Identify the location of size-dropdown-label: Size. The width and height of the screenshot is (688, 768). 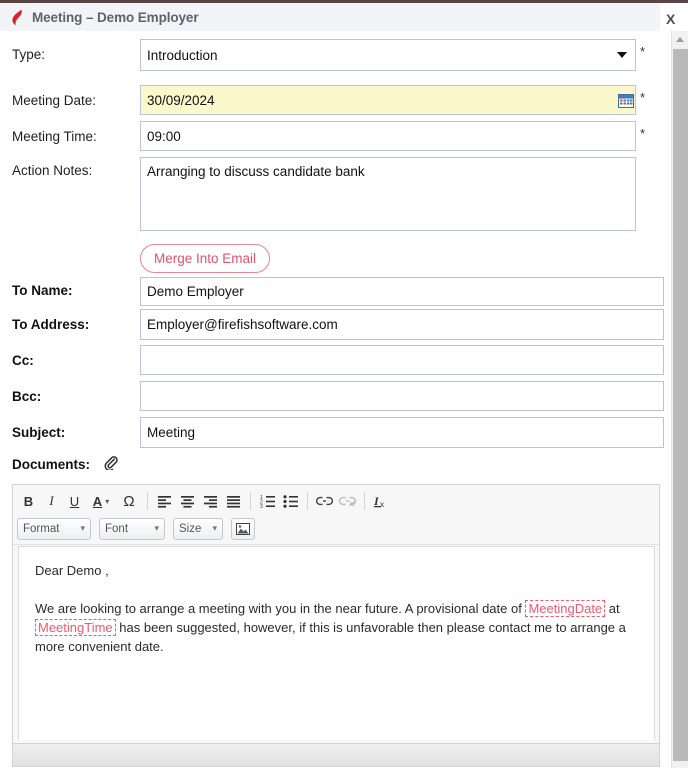
(190, 528).